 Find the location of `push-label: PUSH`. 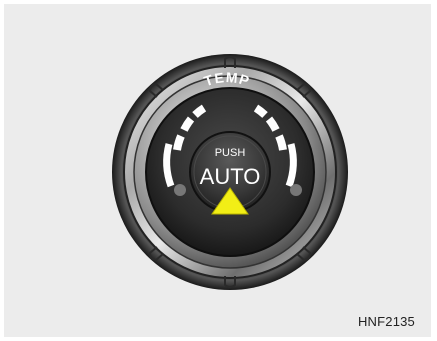

push-label: PUSH is located at coordinates (230, 153).